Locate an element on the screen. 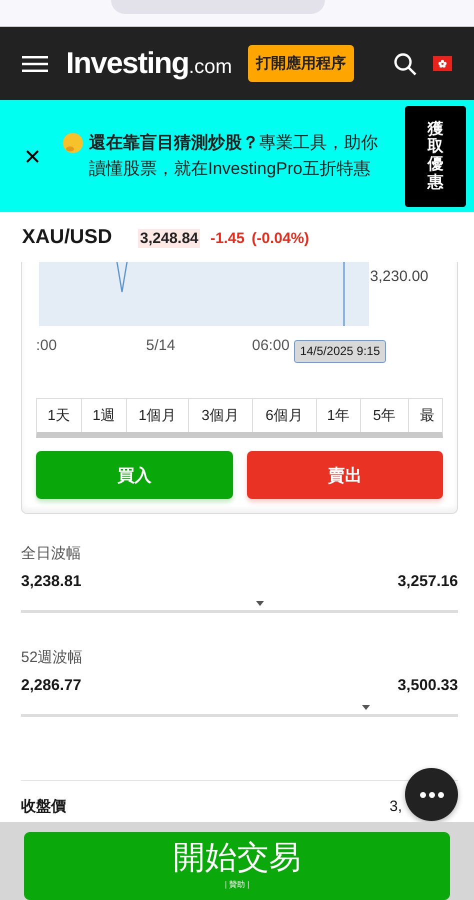 The width and height of the screenshot is (474, 900). flag-icon is located at coordinates (442, 63).